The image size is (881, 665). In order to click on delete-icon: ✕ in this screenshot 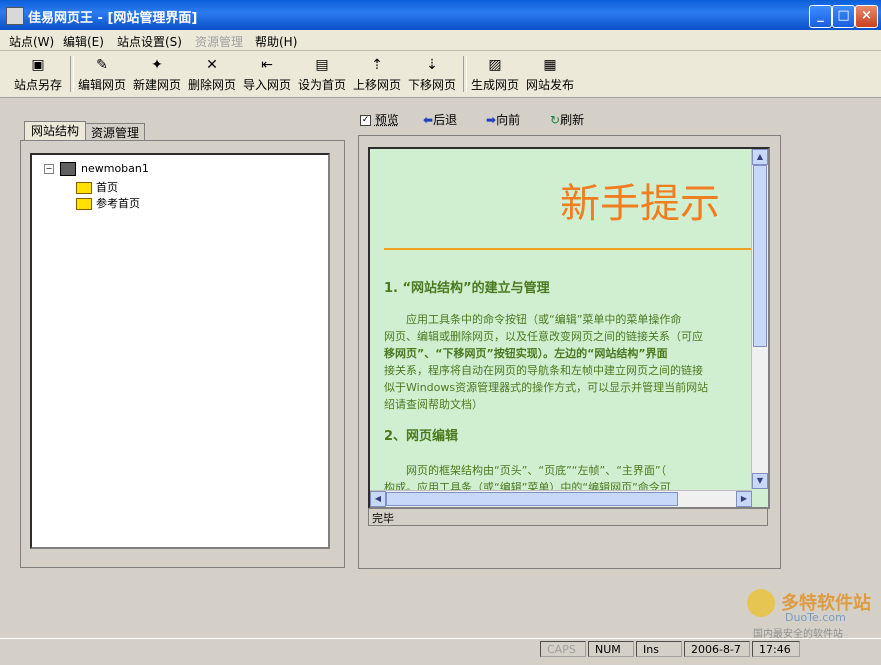, I will do `click(212, 65)`.